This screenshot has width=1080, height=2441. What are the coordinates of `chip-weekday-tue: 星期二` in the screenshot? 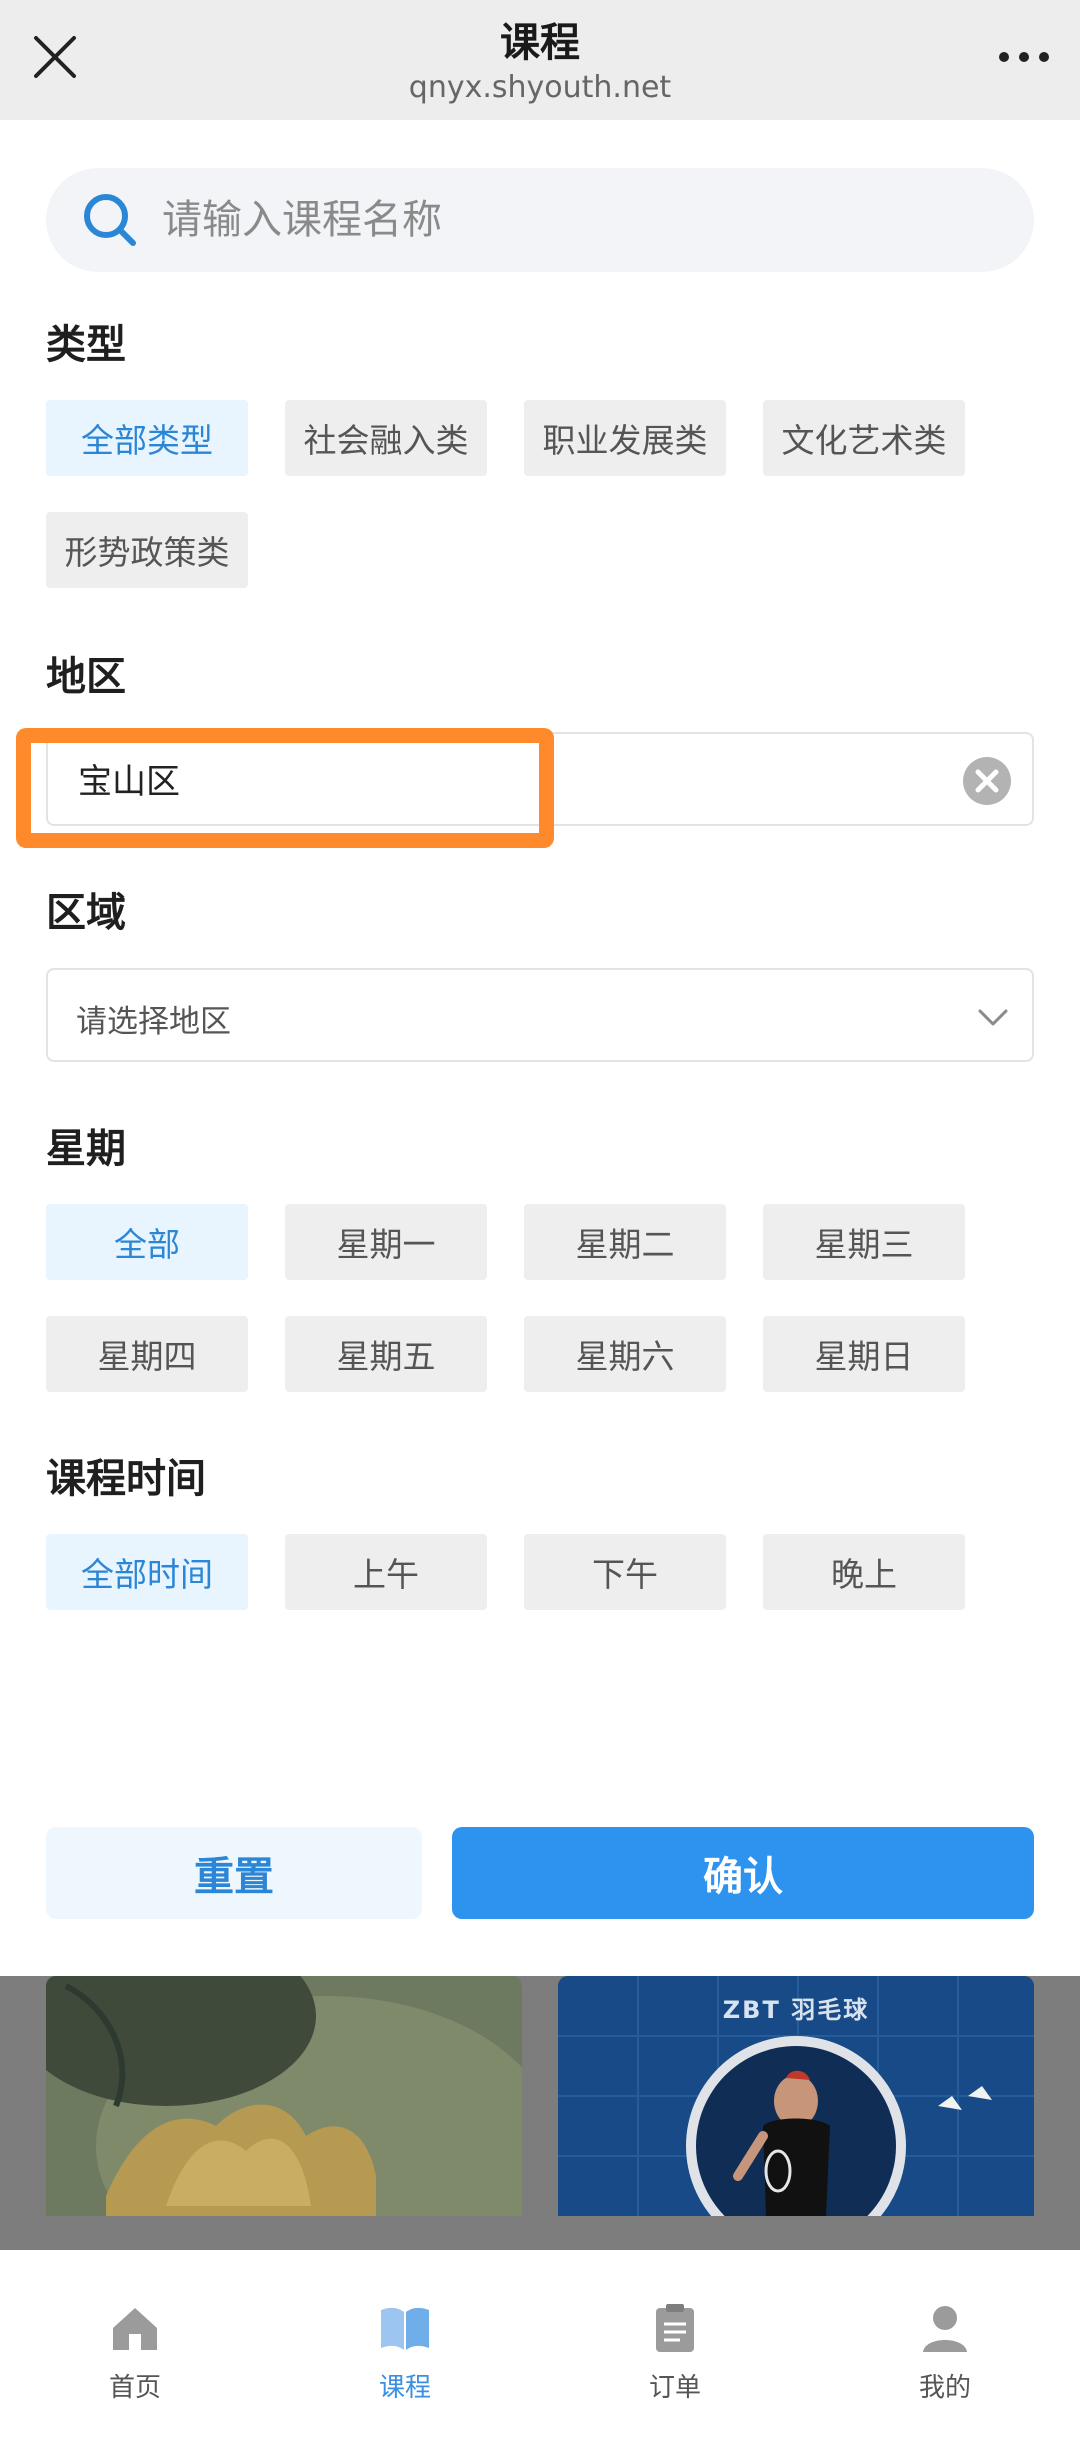 It's located at (625, 1242).